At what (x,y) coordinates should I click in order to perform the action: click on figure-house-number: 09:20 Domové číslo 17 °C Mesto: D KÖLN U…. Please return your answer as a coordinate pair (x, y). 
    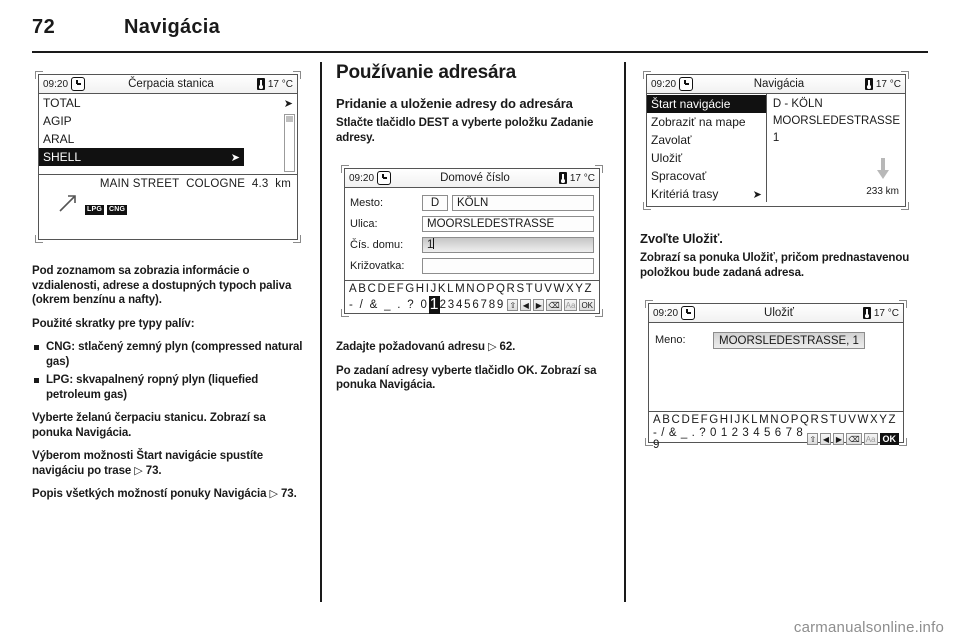
    Looking at the image, I should click on (472, 242).